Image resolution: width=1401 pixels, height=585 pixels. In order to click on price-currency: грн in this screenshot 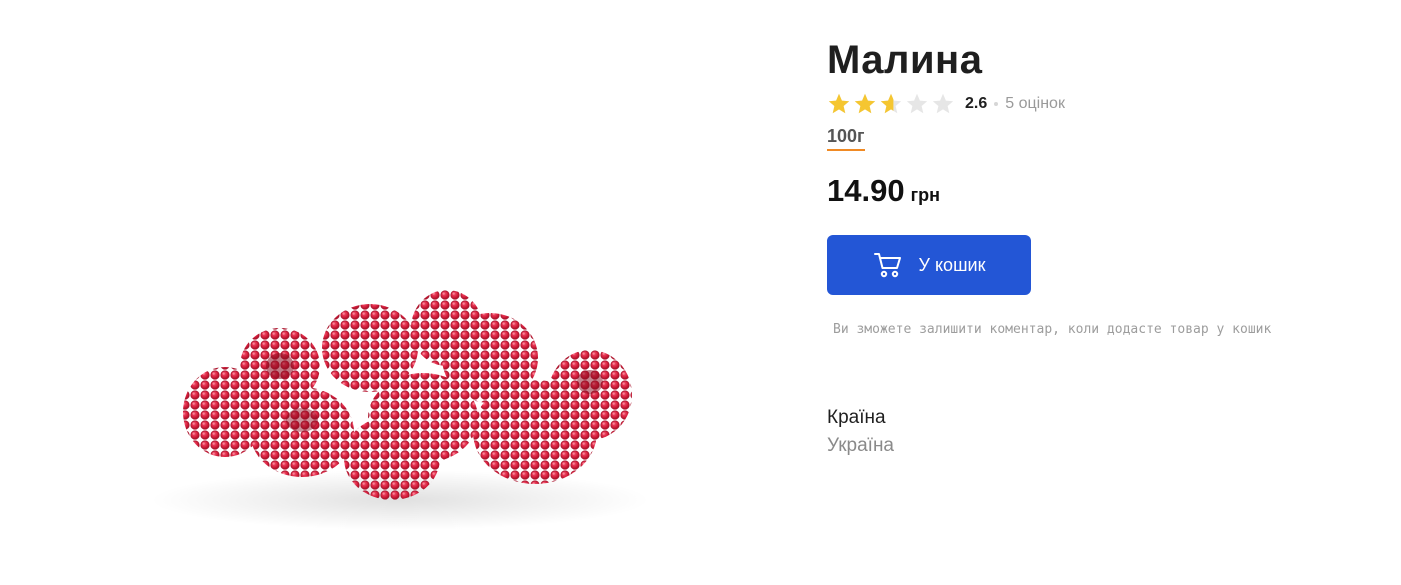, I will do `click(925, 195)`.